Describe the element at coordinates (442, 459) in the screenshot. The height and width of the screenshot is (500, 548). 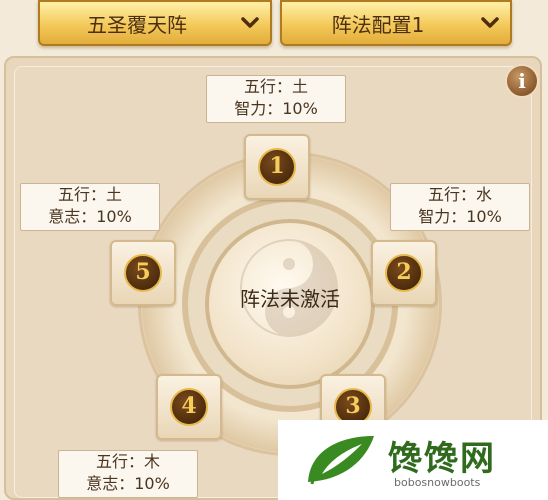
I see `watermark-title: 馋馋网` at that location.